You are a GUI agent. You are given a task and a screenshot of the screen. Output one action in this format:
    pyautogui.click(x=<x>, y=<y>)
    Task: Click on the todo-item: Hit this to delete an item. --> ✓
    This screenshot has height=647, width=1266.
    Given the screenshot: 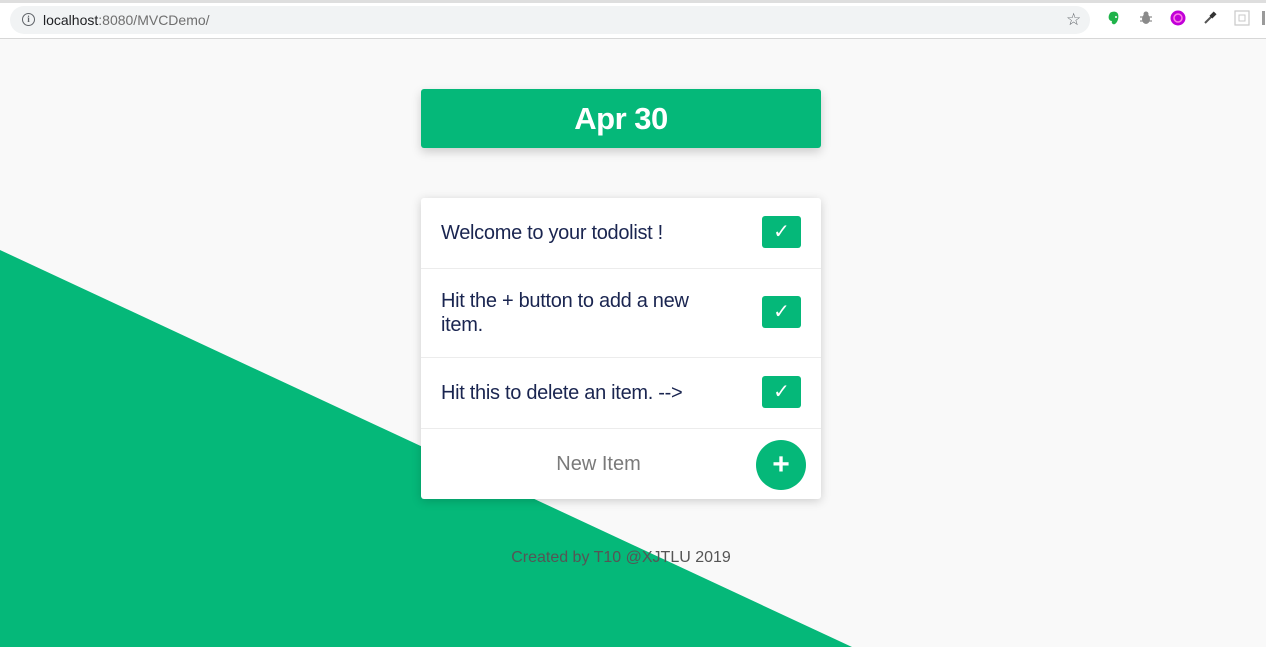 What is the action you would take?
    pyautogui.click(x=621, y=393)
    